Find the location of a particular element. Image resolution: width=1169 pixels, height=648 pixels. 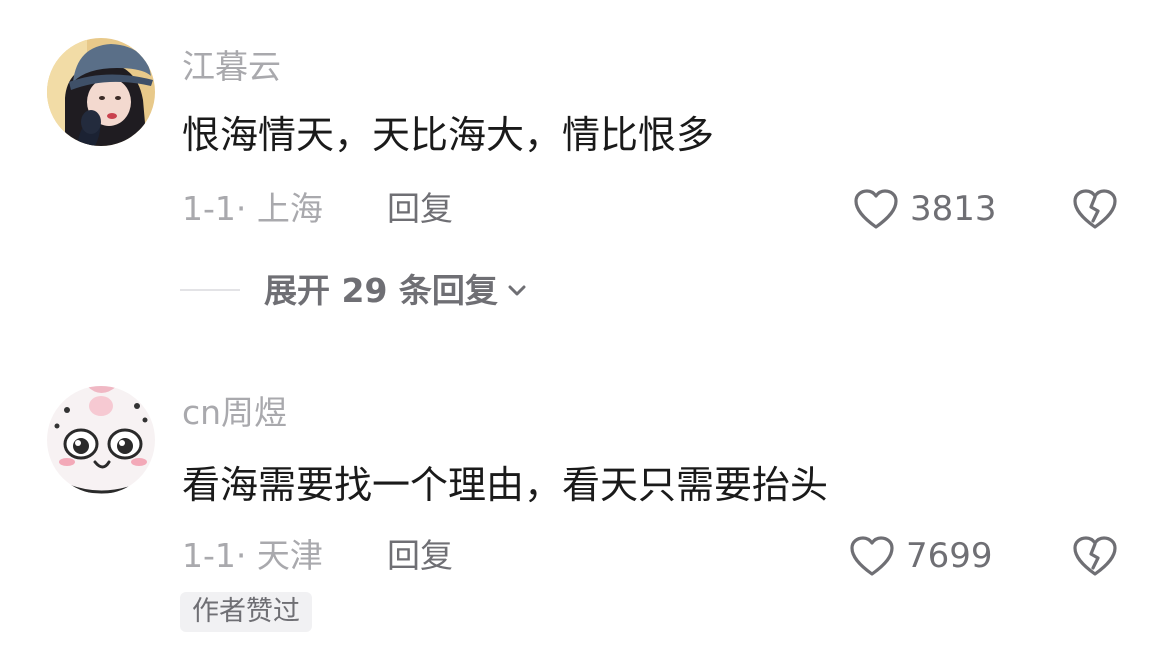

comment-text: 恨海情天，天比海大，情比恨多 is located at coordinates (448, 135).